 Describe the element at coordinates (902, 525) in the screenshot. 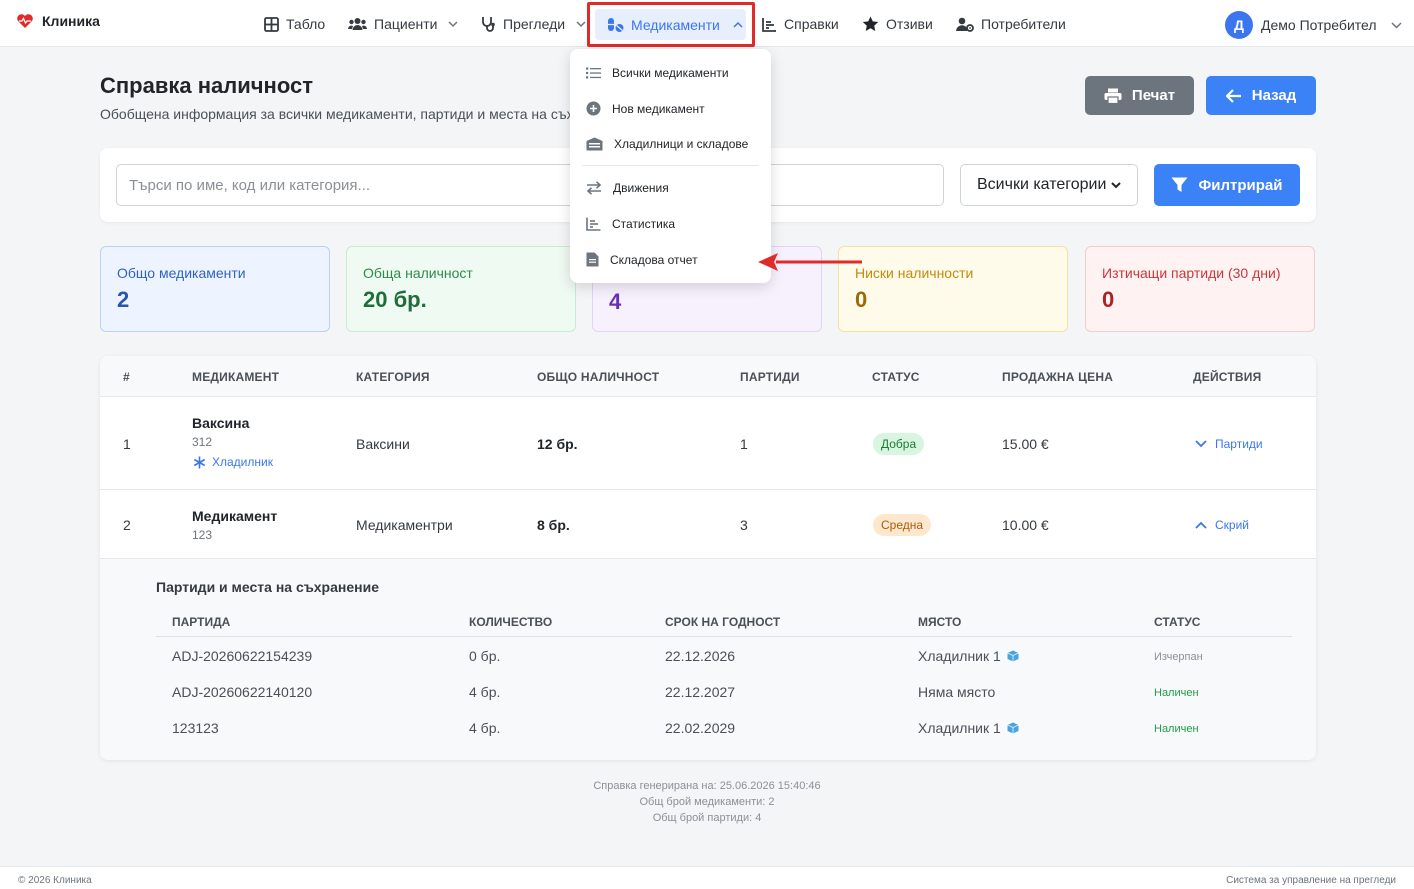

I see `status-badge: Средна` at that location.